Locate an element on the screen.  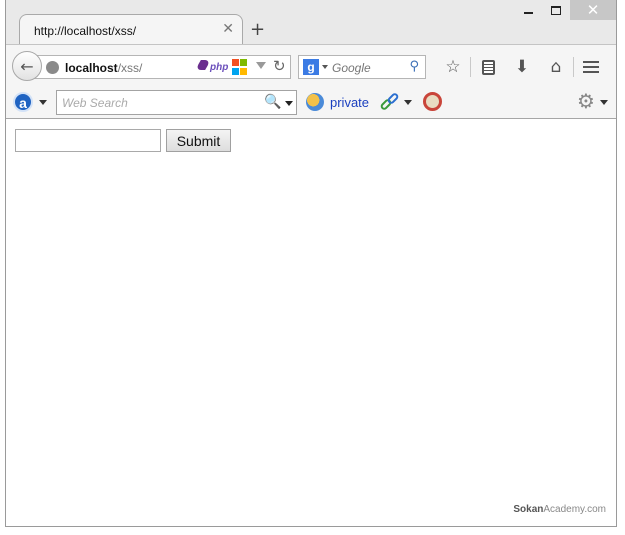
addon-toolbar: a Web Search 🔍 private ⚙ is located at coordinates (311, 102).